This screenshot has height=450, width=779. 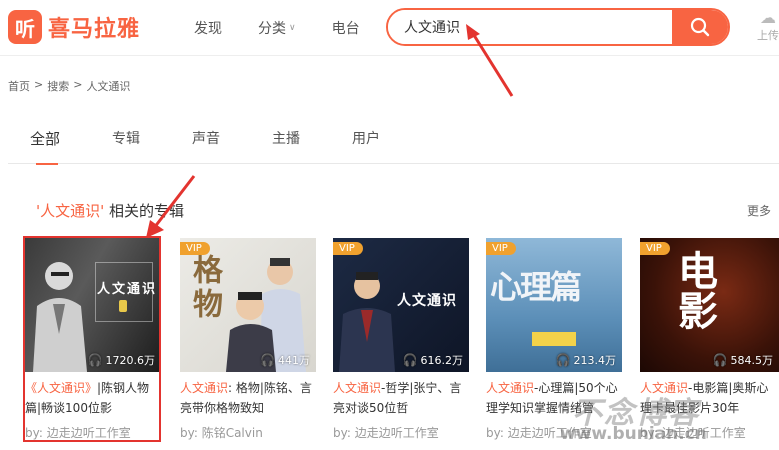 I want to click on search-input, so click(x=530, y=27).